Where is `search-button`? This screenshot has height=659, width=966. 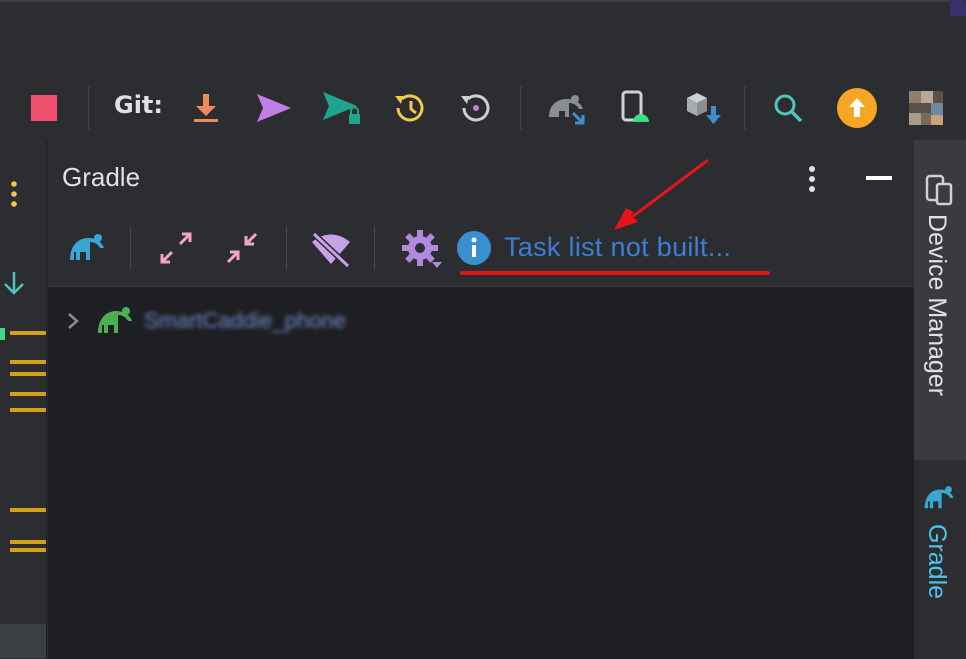 search-button is located at coordinates (788, 108).